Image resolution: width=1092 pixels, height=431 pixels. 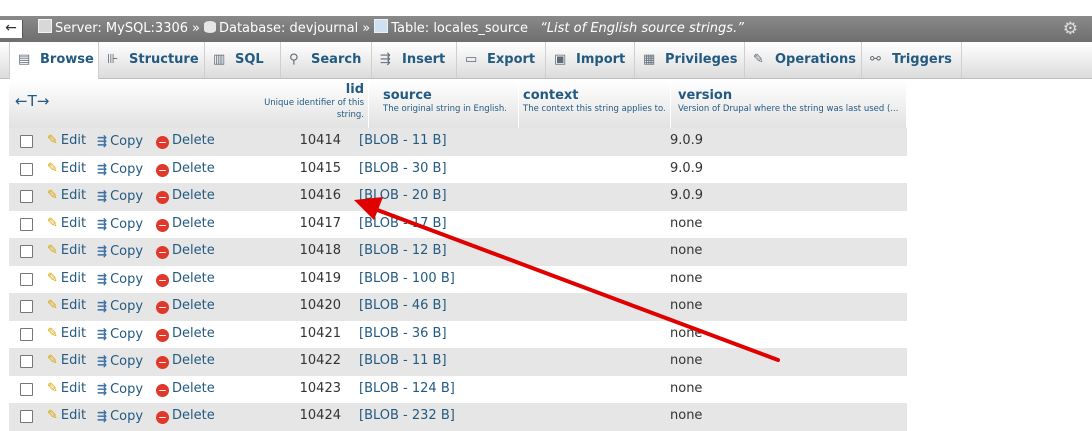 I want to click on cell-version: none, so click(x=686, y=333).